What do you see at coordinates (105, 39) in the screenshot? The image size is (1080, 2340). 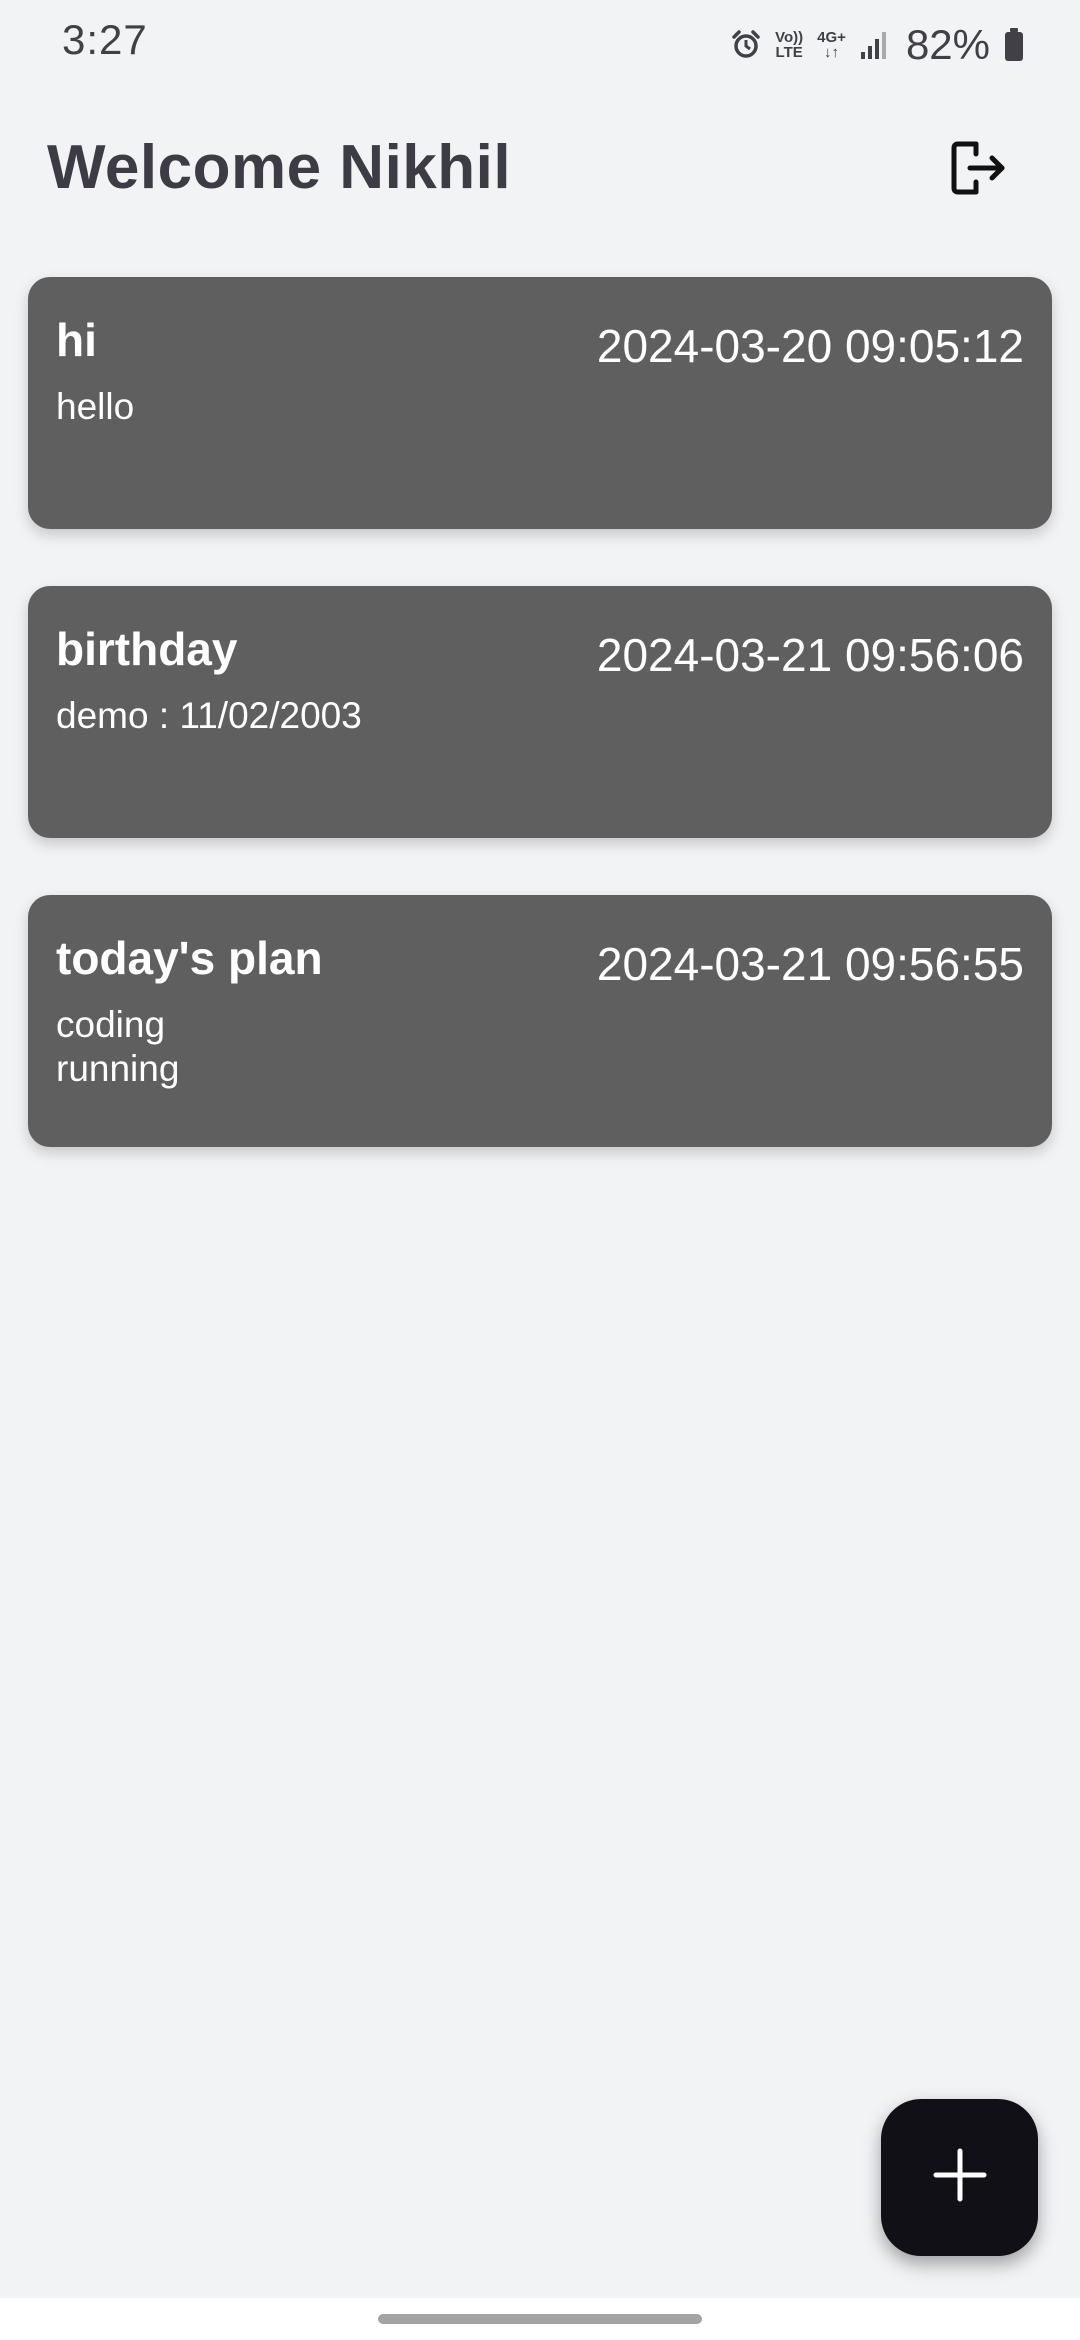 I see `status-time: 3:27` at bounding box center [105, 39].